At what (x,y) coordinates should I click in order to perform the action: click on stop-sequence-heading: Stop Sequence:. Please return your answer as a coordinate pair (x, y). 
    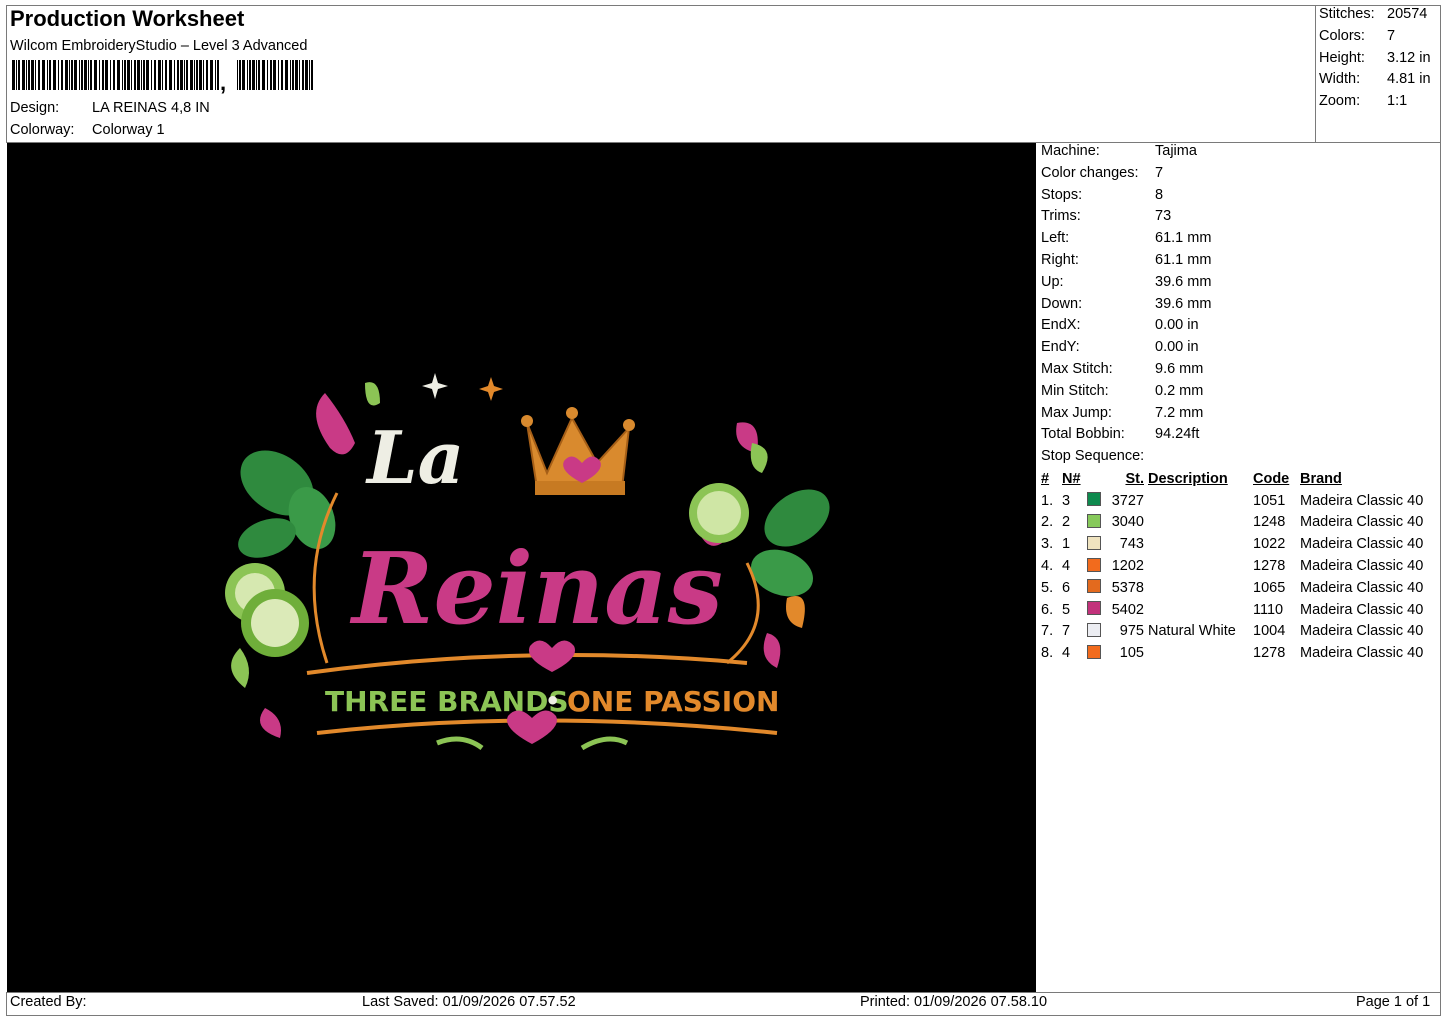
    Looking at the image, I should click on (1093, 456).